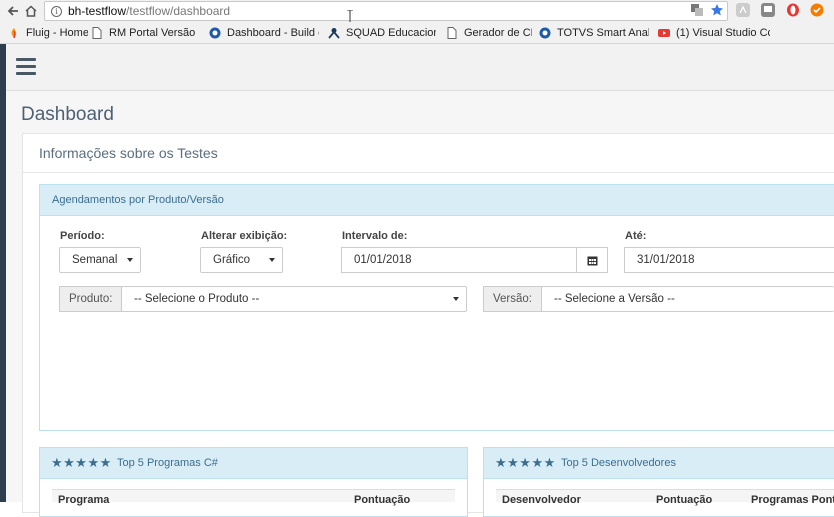 This screenshot has height=517, width=834. I want to click on top-programs-title: Top 5 Programas C#, so click(167, 463).